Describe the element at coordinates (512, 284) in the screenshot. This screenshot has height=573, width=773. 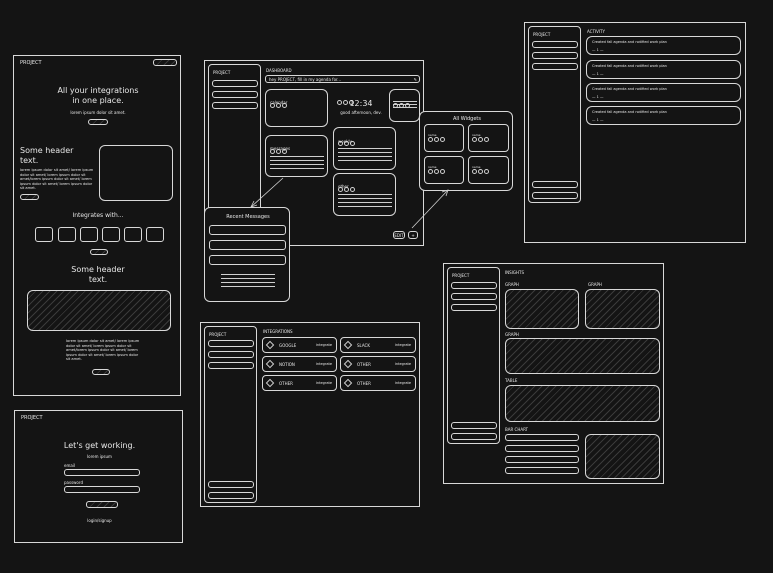
I see `graph-label-1: GRAPH` at that location.